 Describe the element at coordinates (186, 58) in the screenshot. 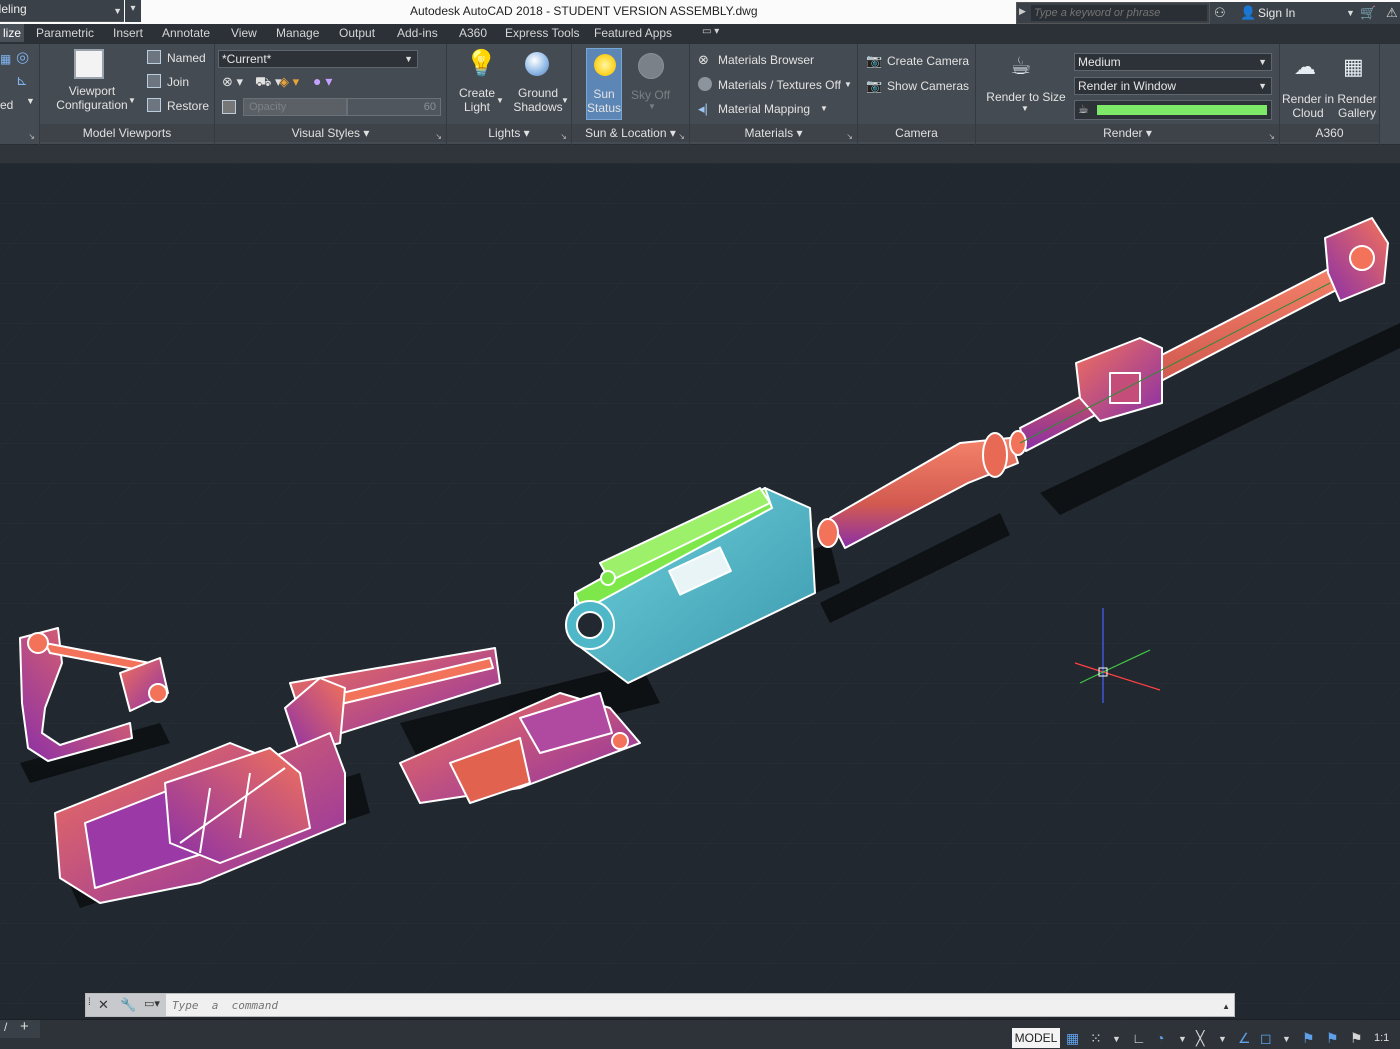

I see `named-button: Named` at that location.